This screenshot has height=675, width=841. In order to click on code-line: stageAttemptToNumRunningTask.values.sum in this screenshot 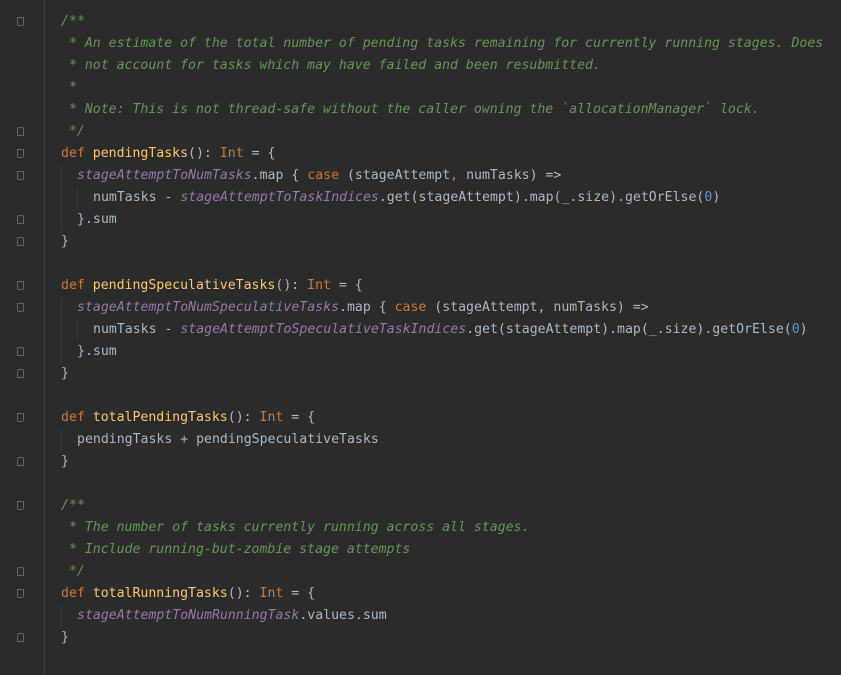, I will do `click(443, 616)`.